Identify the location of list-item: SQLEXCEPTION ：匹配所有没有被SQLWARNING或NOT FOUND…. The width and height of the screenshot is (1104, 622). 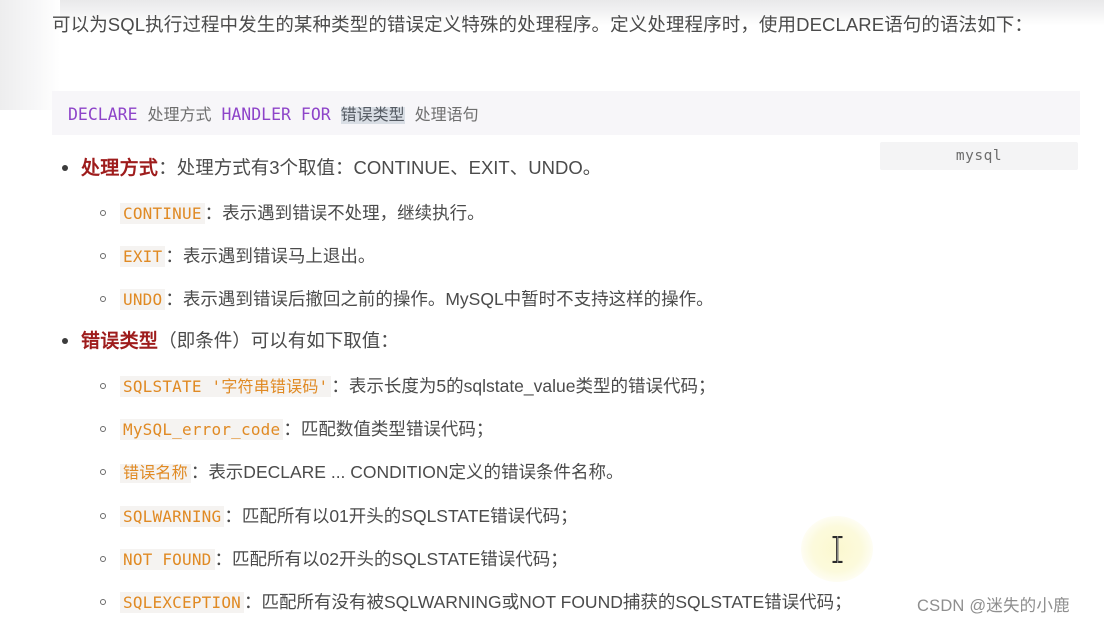
(476, 602).